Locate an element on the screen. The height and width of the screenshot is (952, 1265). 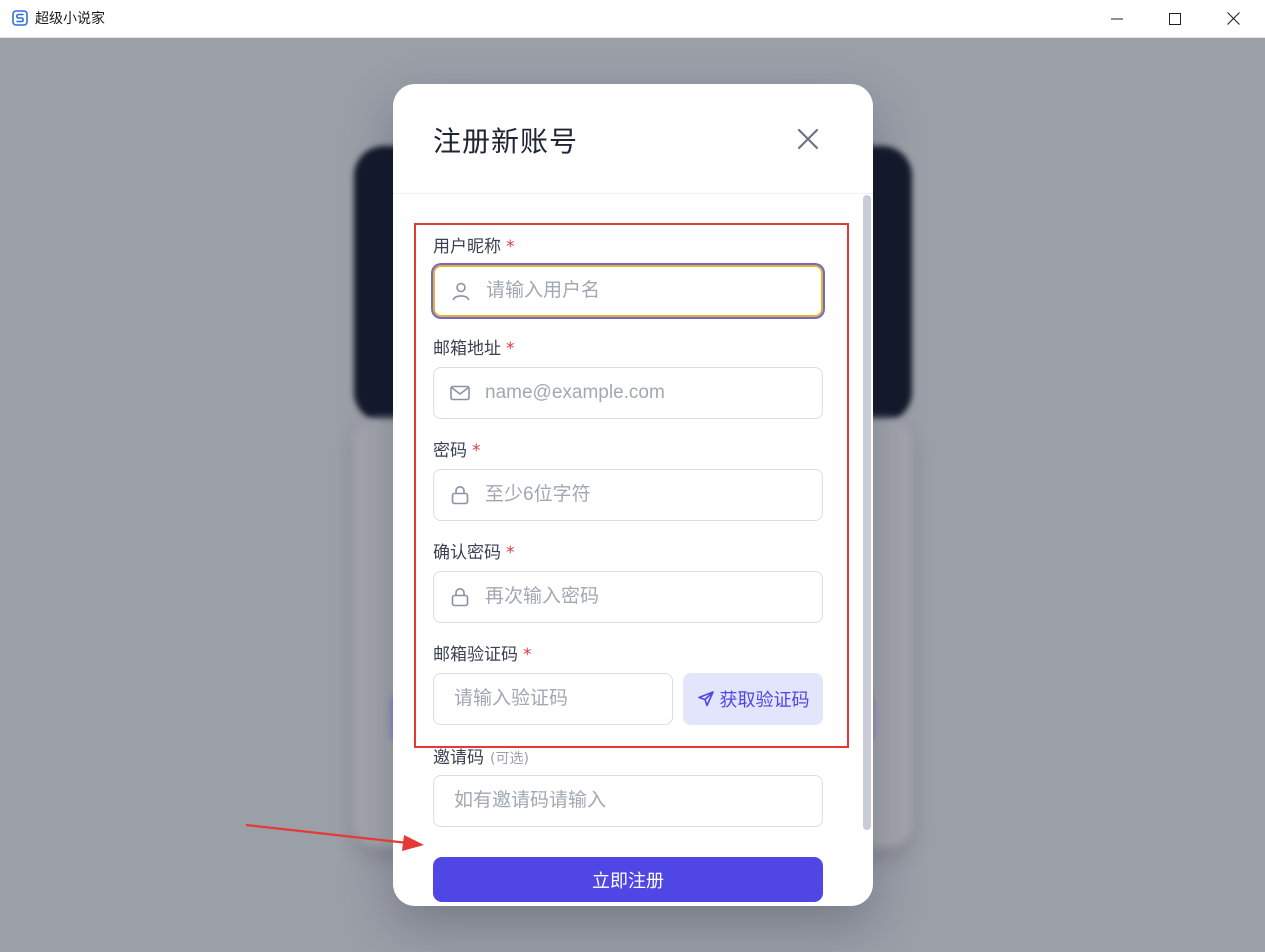
modal-close-button is located at coordinates (808, 139).